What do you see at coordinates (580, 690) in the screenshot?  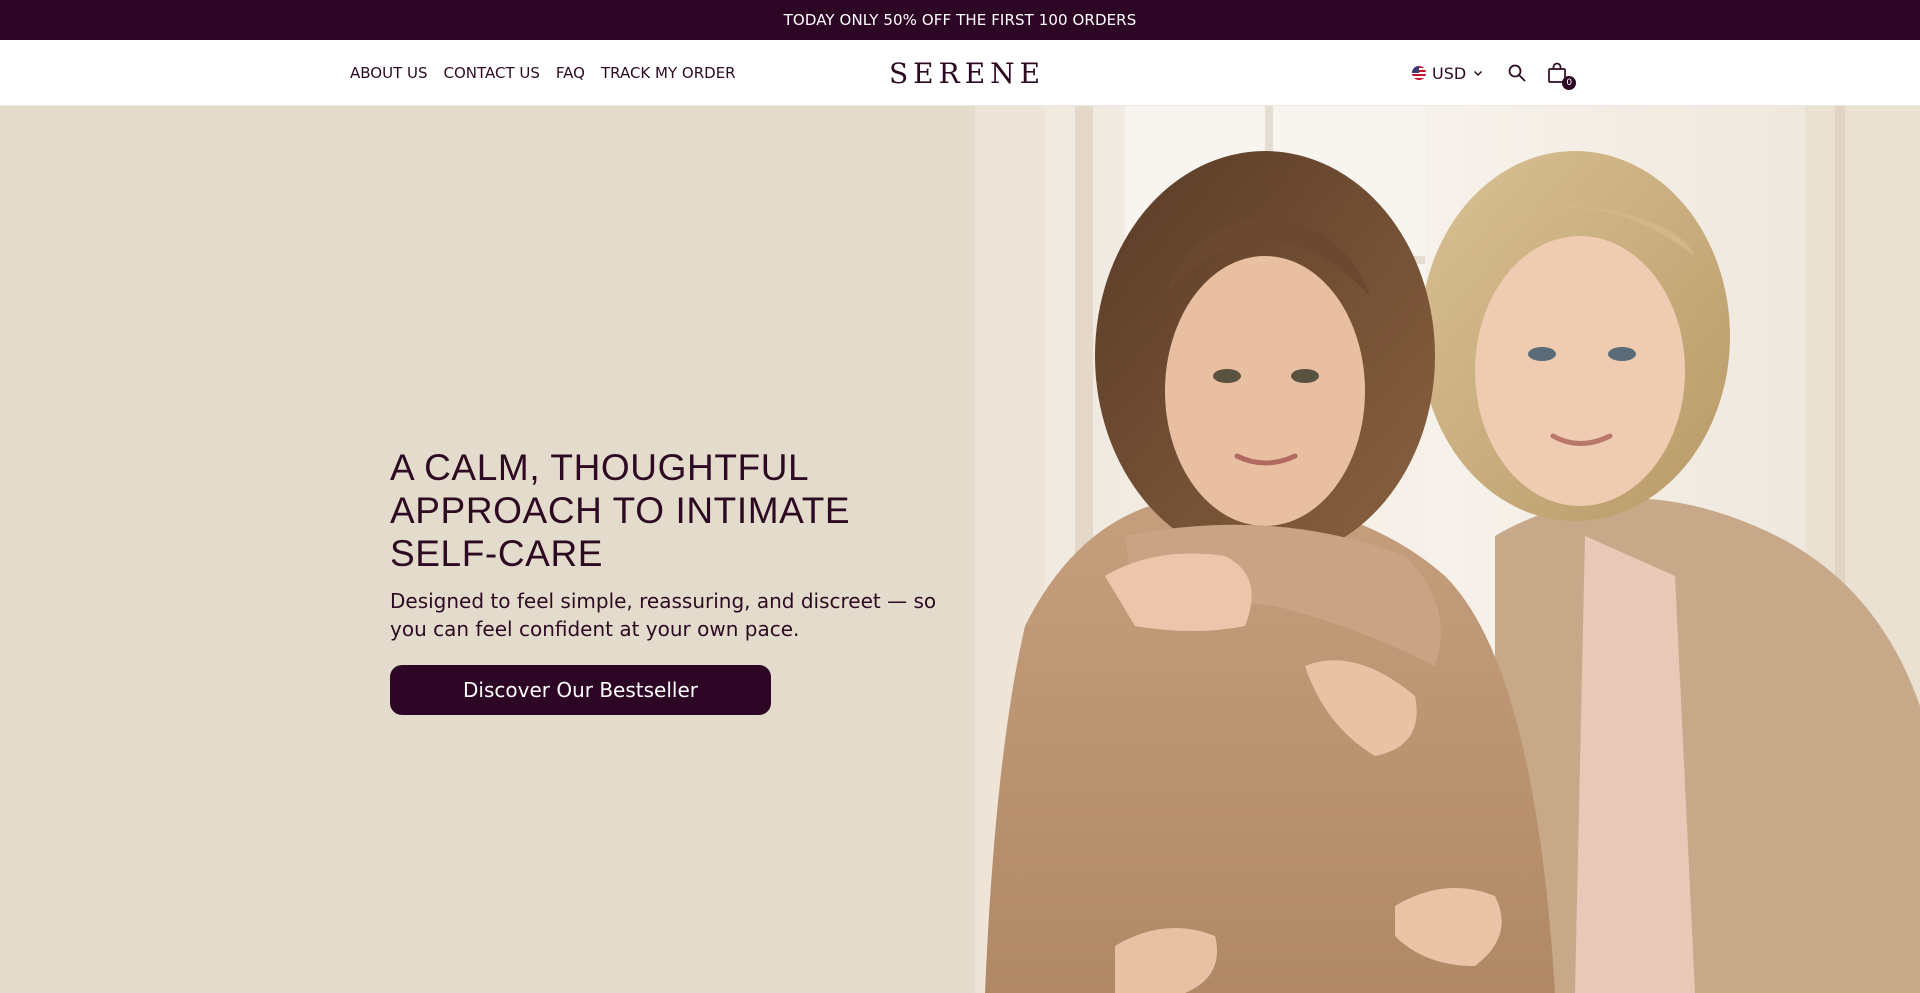 I see `discover-bestseller-button: Discover Our Bestseller` at bounding box center [580, 690].